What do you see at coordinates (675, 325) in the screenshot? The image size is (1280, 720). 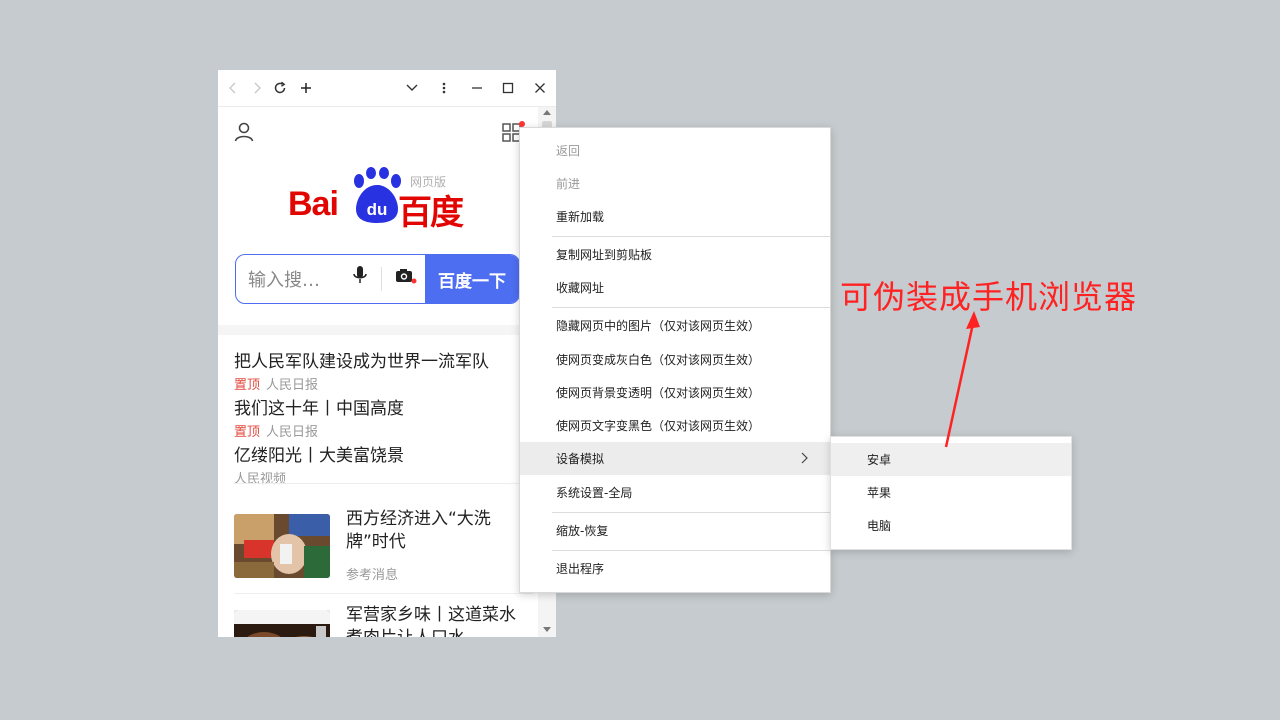 I see `menu-item-hide-images: 隐藏网页中的图片（仅对该网页生效）` at bounding box center [675, 325].